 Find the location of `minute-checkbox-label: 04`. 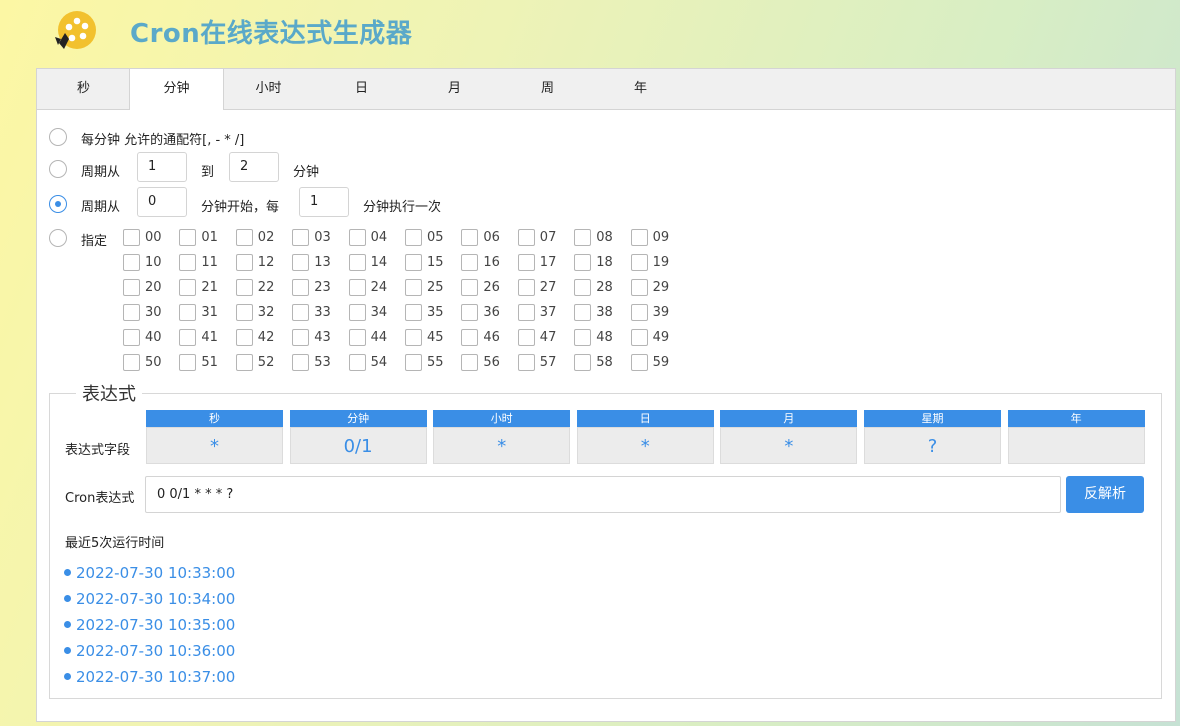

minute-checkbox-label: 04 is located at coordinates (379, 237).